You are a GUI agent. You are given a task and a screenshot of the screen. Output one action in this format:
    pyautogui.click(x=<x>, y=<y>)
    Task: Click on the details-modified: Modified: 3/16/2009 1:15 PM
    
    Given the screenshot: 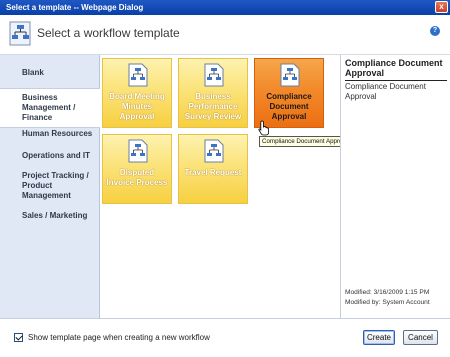 What is the action you would take?
    pyautogui.click(x=387, y=292)
    